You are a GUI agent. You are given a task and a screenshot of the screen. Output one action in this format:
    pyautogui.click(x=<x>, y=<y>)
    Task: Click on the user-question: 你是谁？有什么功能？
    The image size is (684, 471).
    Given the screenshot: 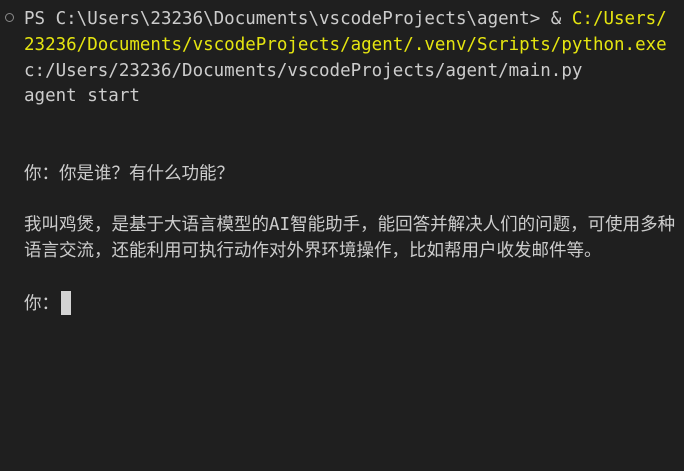 What is the action you would take?
    pyautogui.click(x=146, y=173)
    